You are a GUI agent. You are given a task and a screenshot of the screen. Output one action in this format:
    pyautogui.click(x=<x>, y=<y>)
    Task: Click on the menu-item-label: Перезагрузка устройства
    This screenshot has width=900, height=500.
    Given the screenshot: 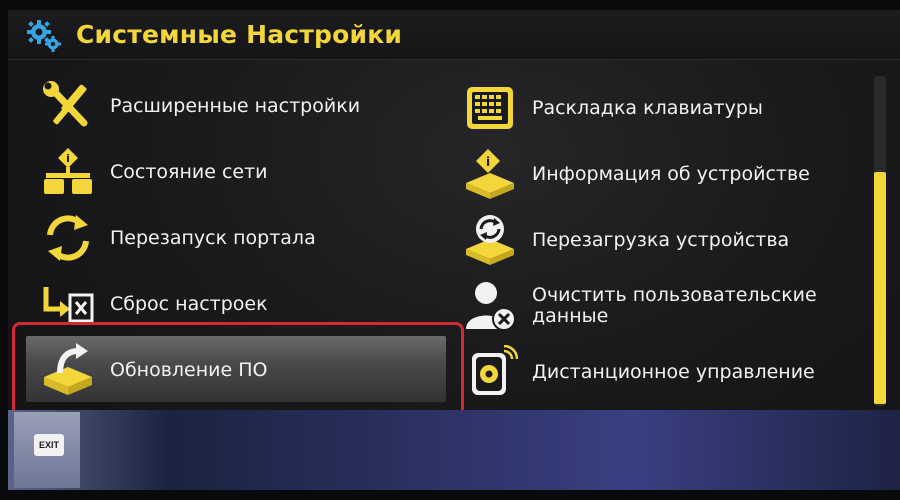 What is the action you would take?
    pyautogui.click(x=661, y=239)
    